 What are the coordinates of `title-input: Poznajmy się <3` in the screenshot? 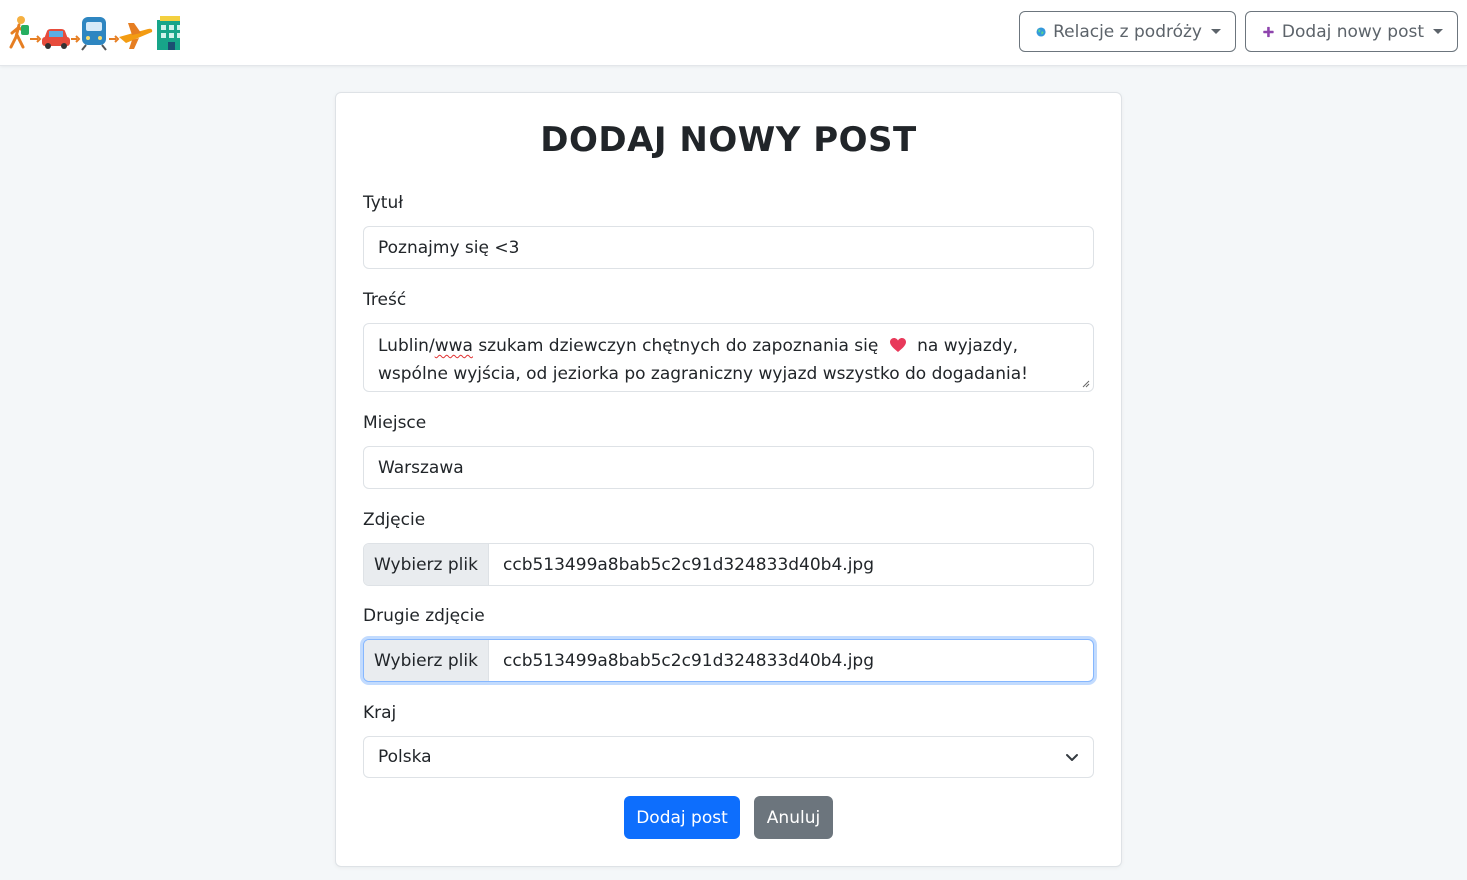 It's located at (728, 247).